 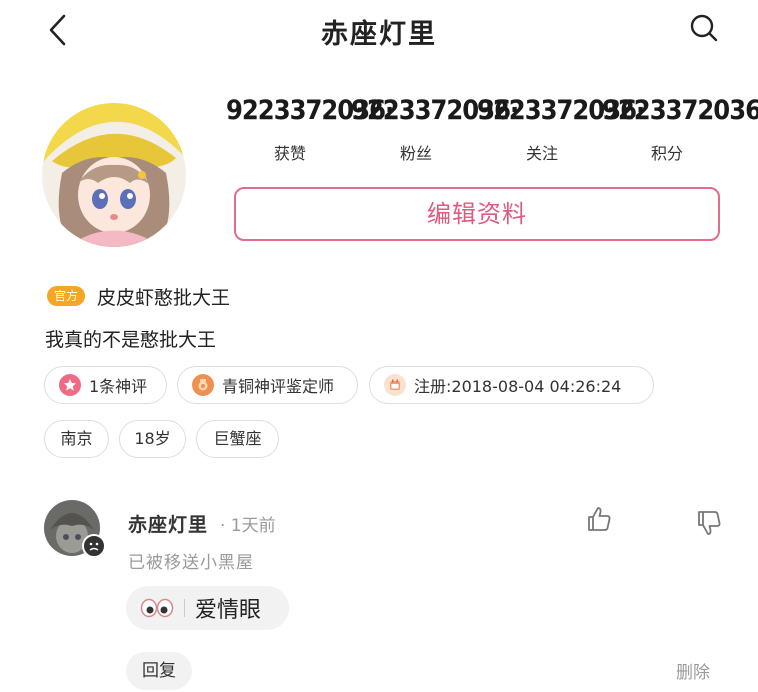 I want to click on pill-label: 注册:2018-08-04 04:26:24, so click(x=518, y=386).